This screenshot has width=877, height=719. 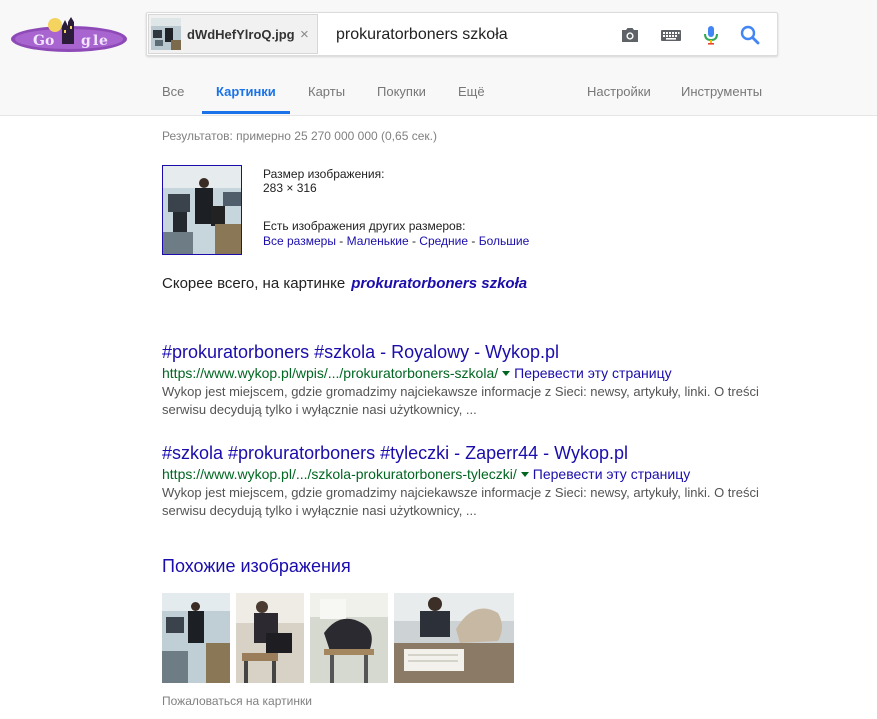 What do you see at coordinates (439, 283) in the screenshot?
I see `best-guess-link: prokuratorboners szkoła` at bounding box center [439, 283].